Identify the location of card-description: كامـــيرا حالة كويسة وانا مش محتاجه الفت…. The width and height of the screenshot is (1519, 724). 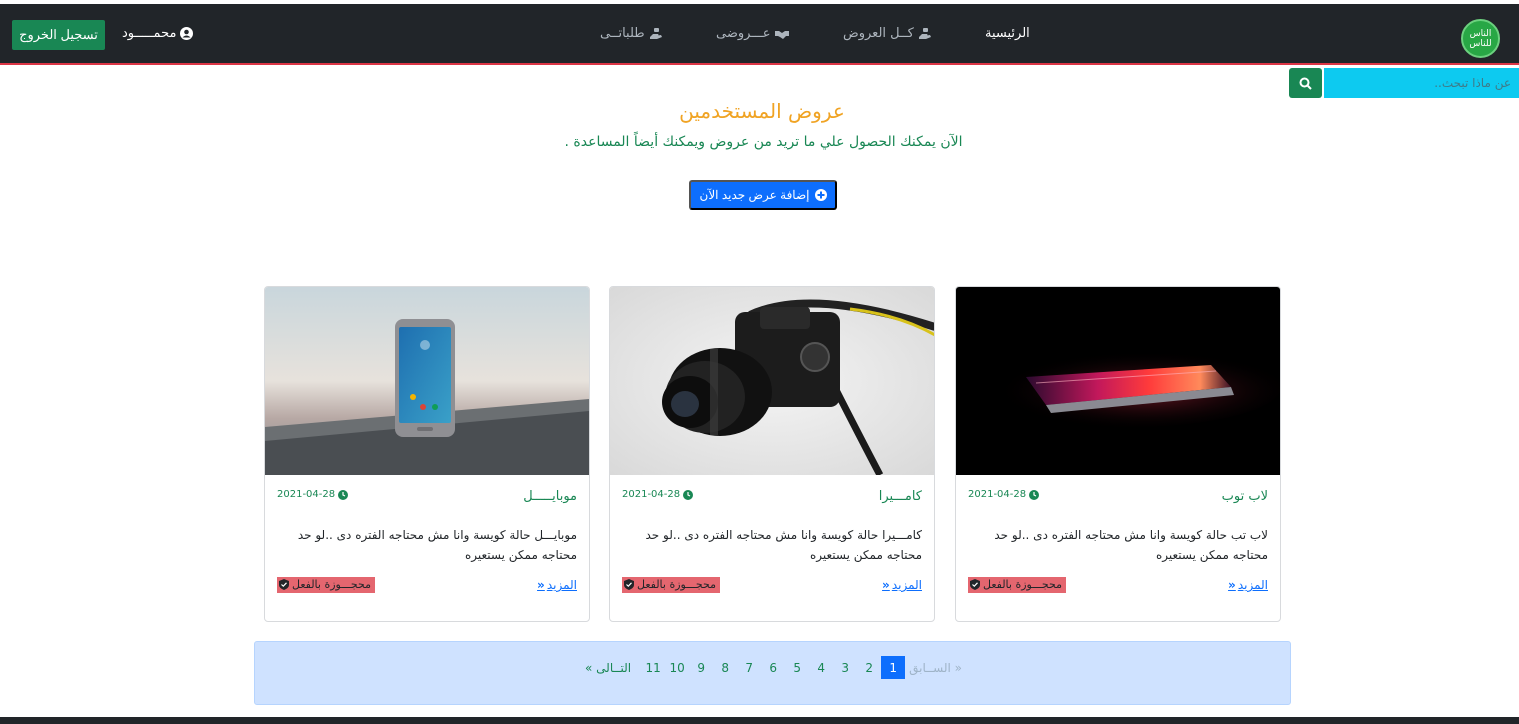
(784, 545).